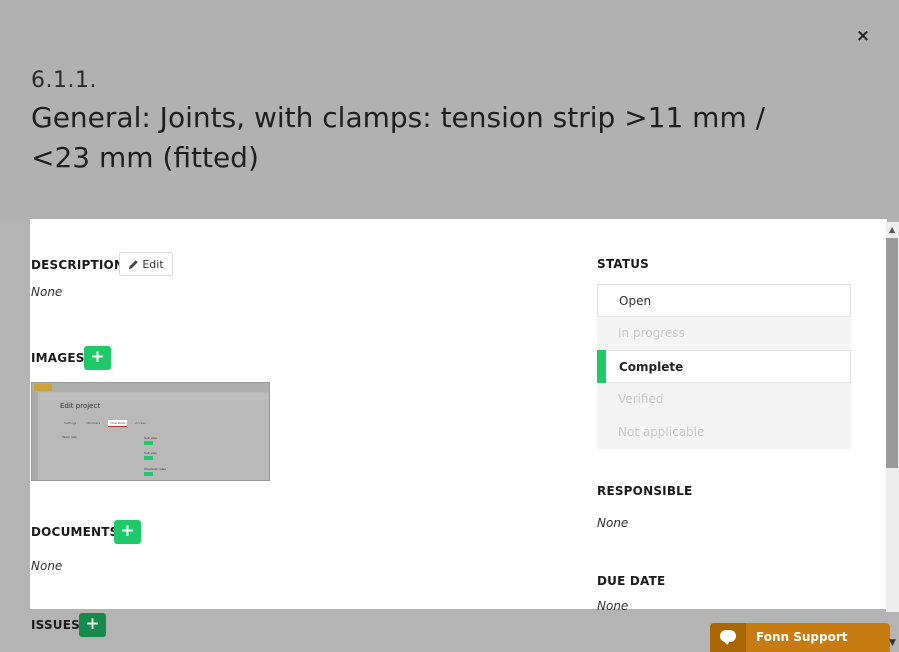  I want to click on item-number: 6.1.1., so click(64, 80).